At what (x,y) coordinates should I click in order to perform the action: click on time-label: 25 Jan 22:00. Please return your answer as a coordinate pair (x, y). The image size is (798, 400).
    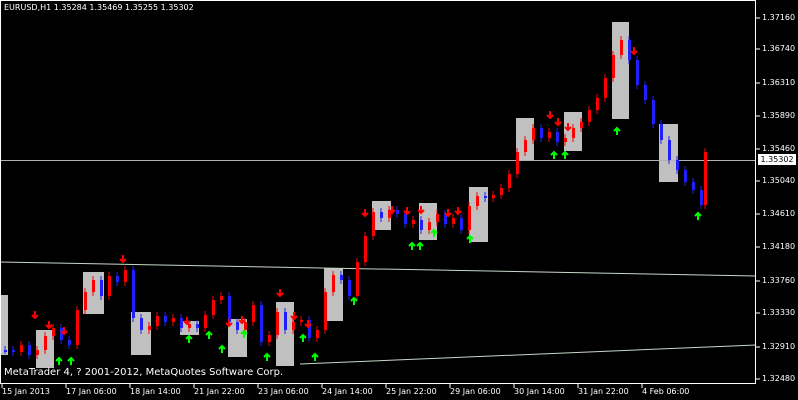
    Looking at the image, I should click on (411, 391).